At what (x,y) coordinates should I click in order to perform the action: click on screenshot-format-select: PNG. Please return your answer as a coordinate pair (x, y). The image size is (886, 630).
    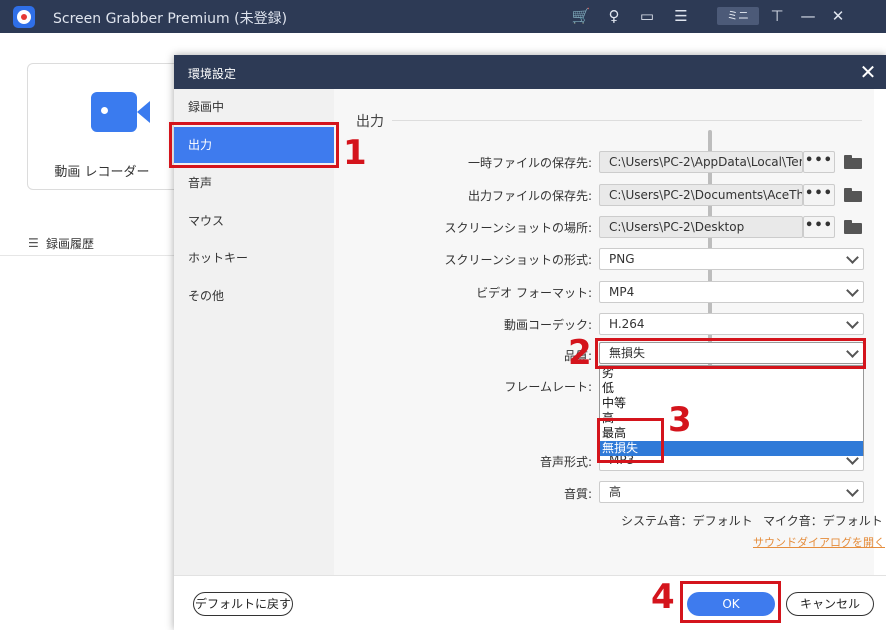
    Looking at the image, I should click on (731, 259).